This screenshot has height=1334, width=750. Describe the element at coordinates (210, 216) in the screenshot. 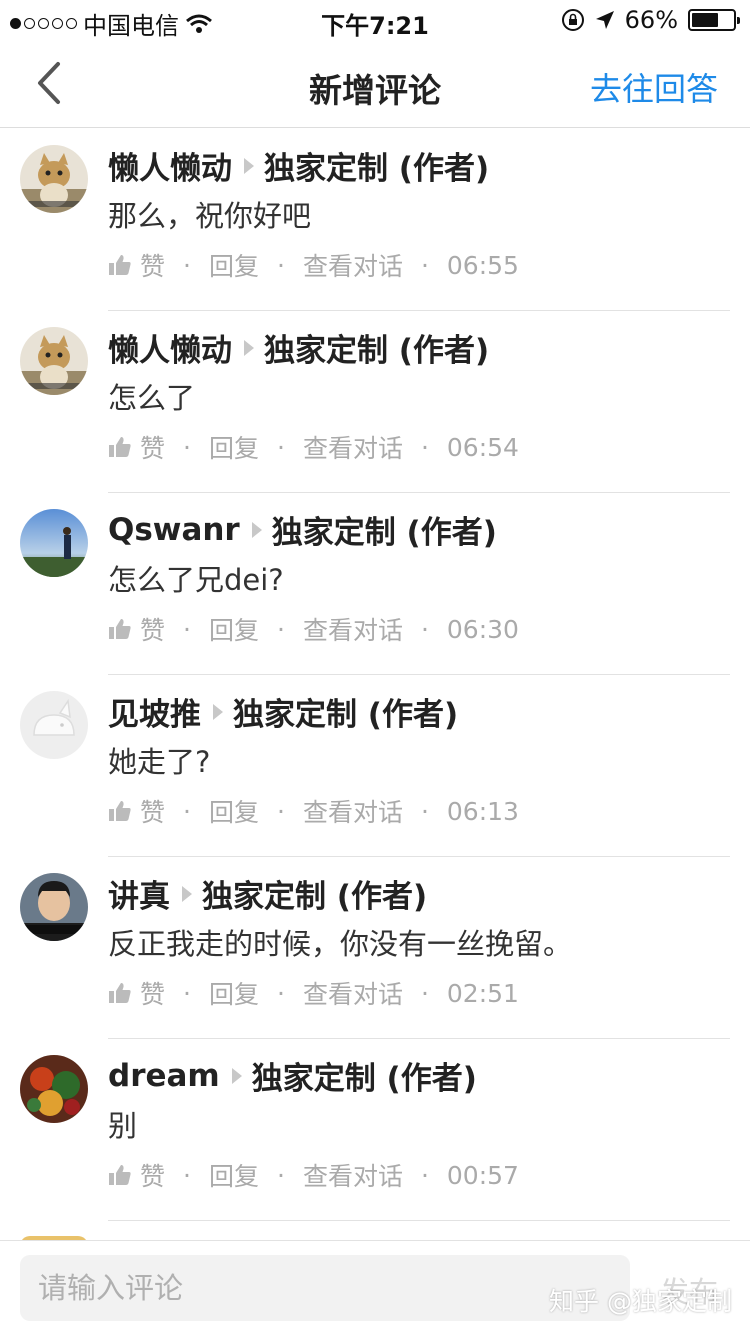

I see `comment-text: 那么，祝你好吧` at that location.